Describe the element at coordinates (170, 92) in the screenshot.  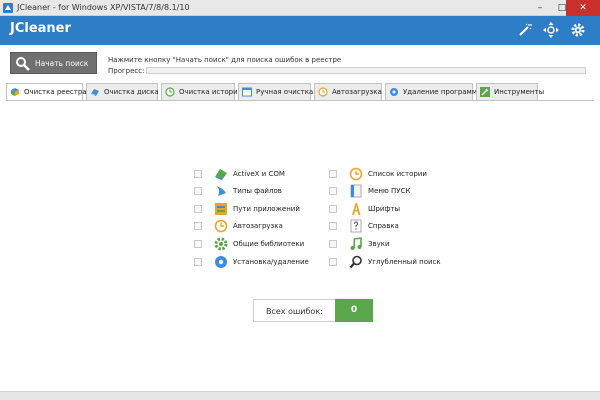
I see `history-icon` at that location.